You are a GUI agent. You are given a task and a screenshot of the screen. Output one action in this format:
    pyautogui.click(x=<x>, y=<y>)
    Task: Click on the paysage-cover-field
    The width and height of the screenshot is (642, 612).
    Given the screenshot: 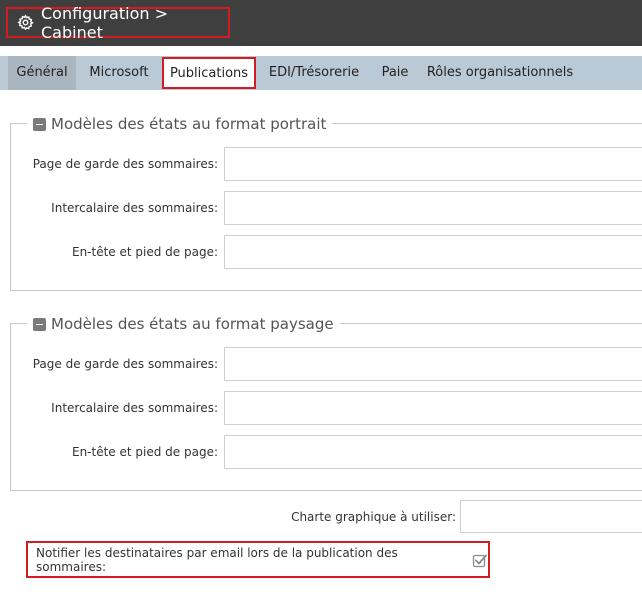 What is the action you would take?
    pyautogui.click(x=433, y=364)
    